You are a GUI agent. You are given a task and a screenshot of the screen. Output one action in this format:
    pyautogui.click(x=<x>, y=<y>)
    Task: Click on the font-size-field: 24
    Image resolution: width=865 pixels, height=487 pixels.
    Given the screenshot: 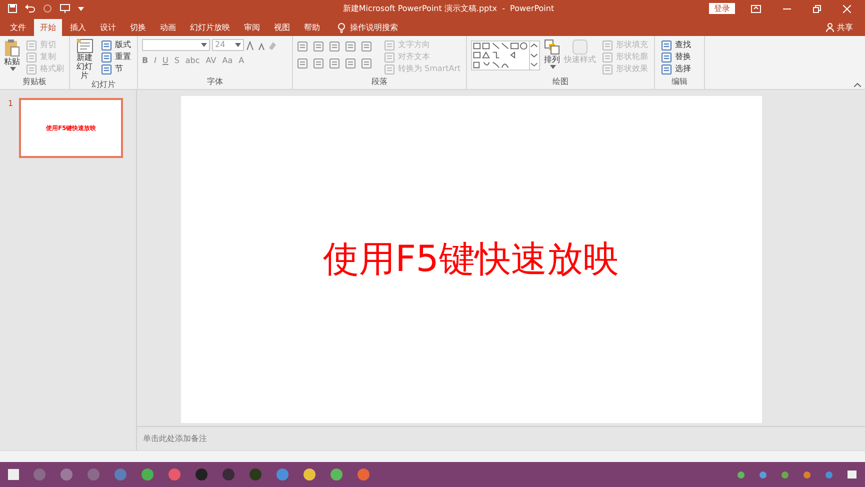 What is the action you would take?
    pyautogui.click(x=228, y=45)
    